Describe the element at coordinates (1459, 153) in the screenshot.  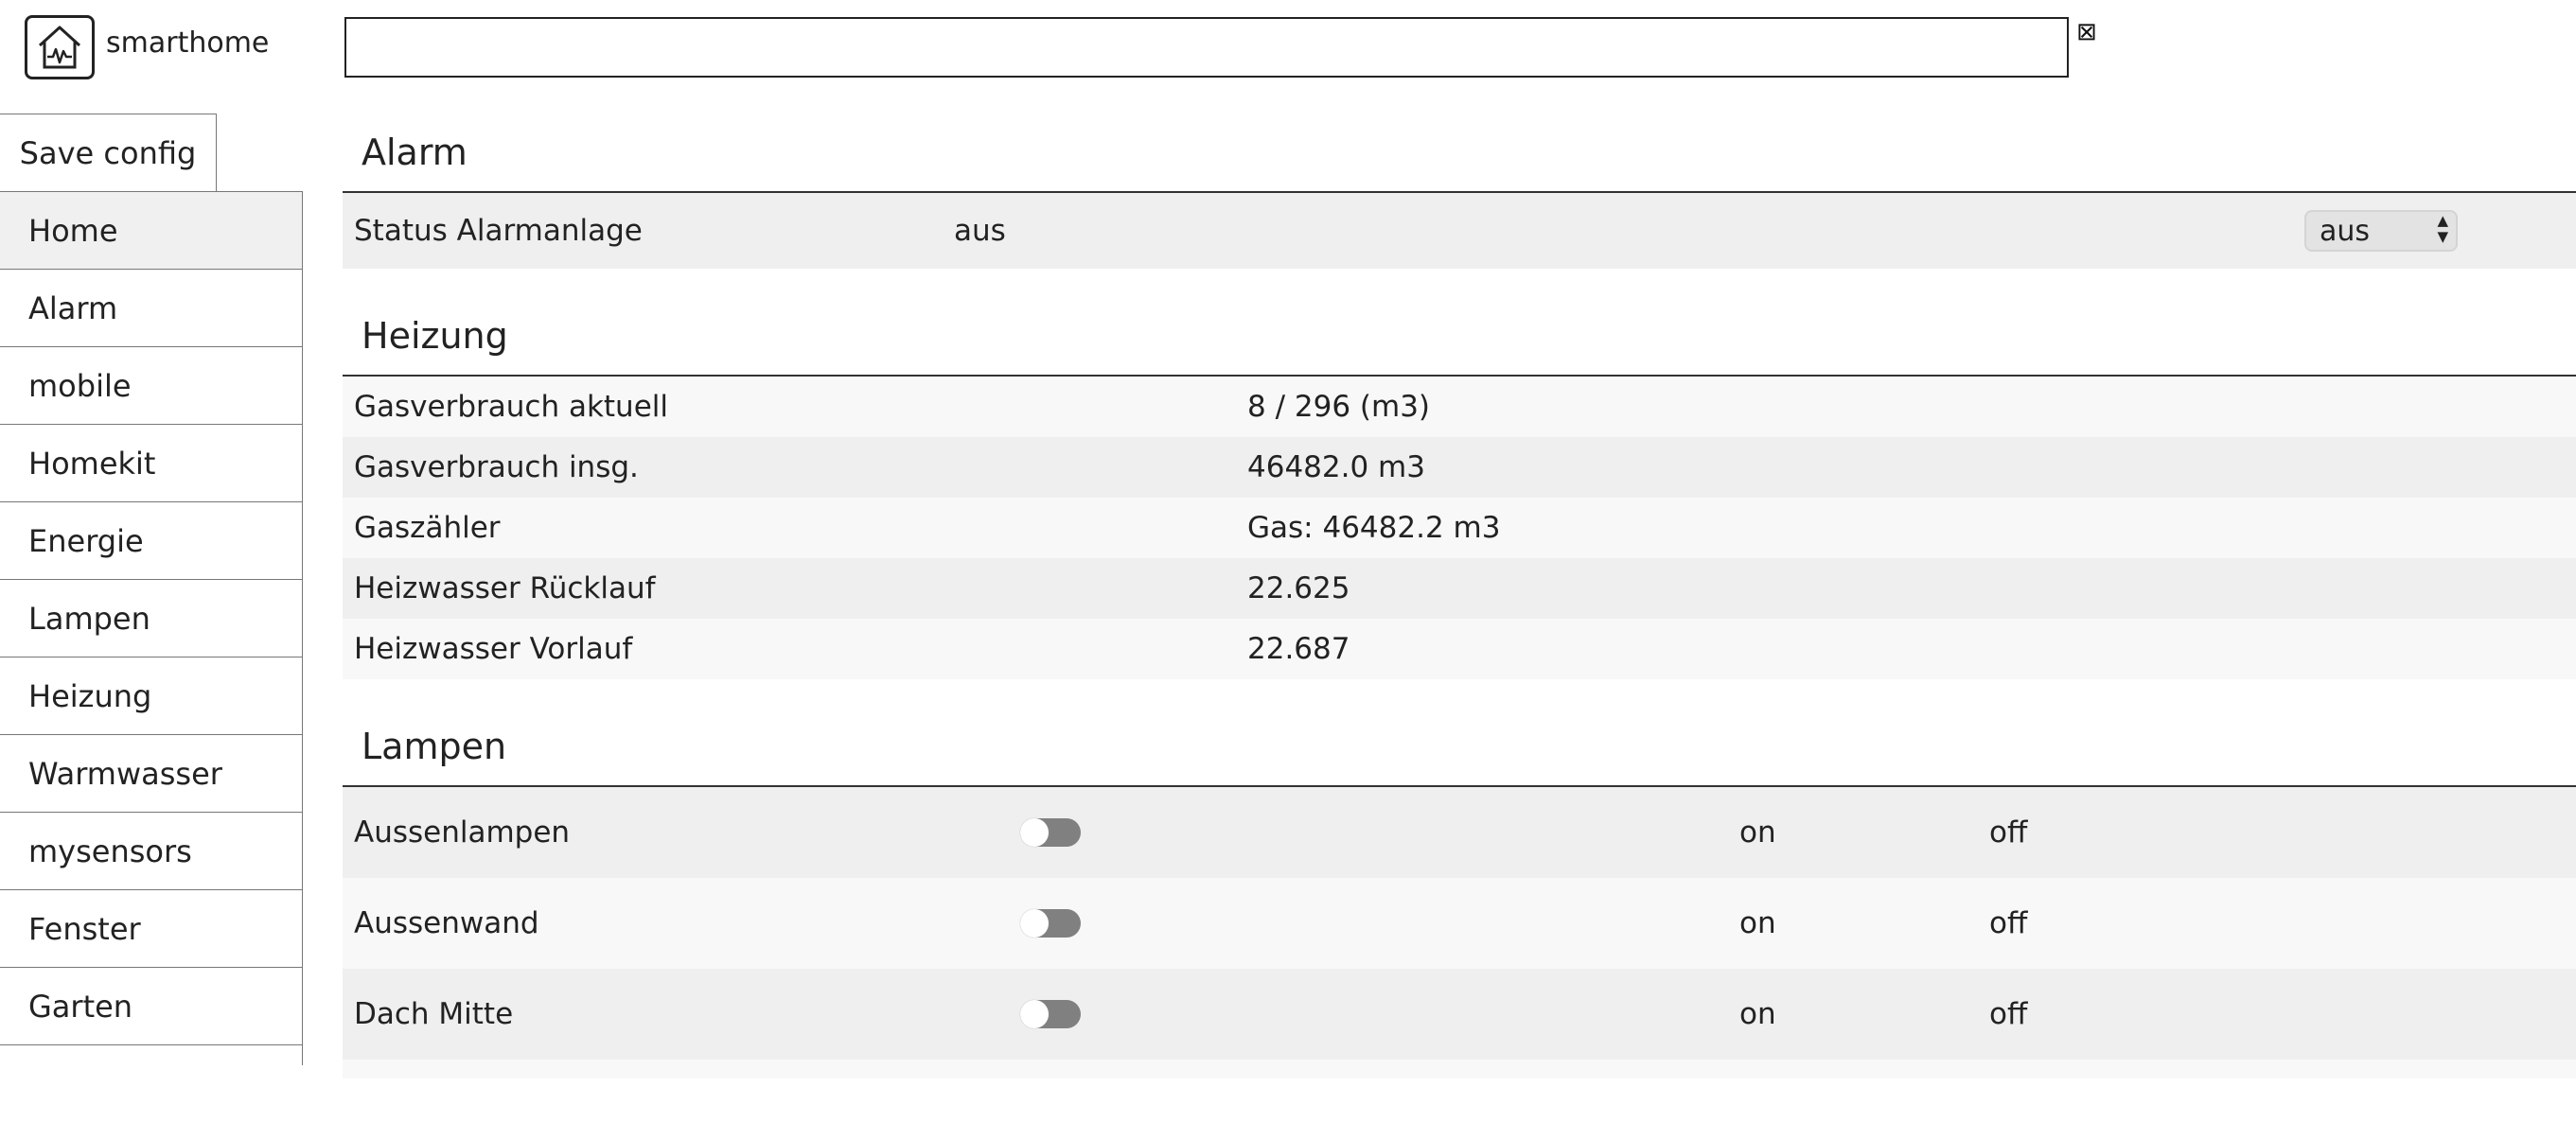
I see `section-title-alarm: Alarm` at that location.